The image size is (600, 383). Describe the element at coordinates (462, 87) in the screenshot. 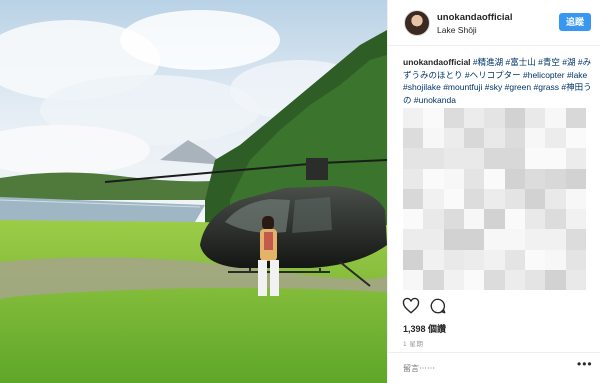

I see `hashtag-link: #mountfuji` at that location.